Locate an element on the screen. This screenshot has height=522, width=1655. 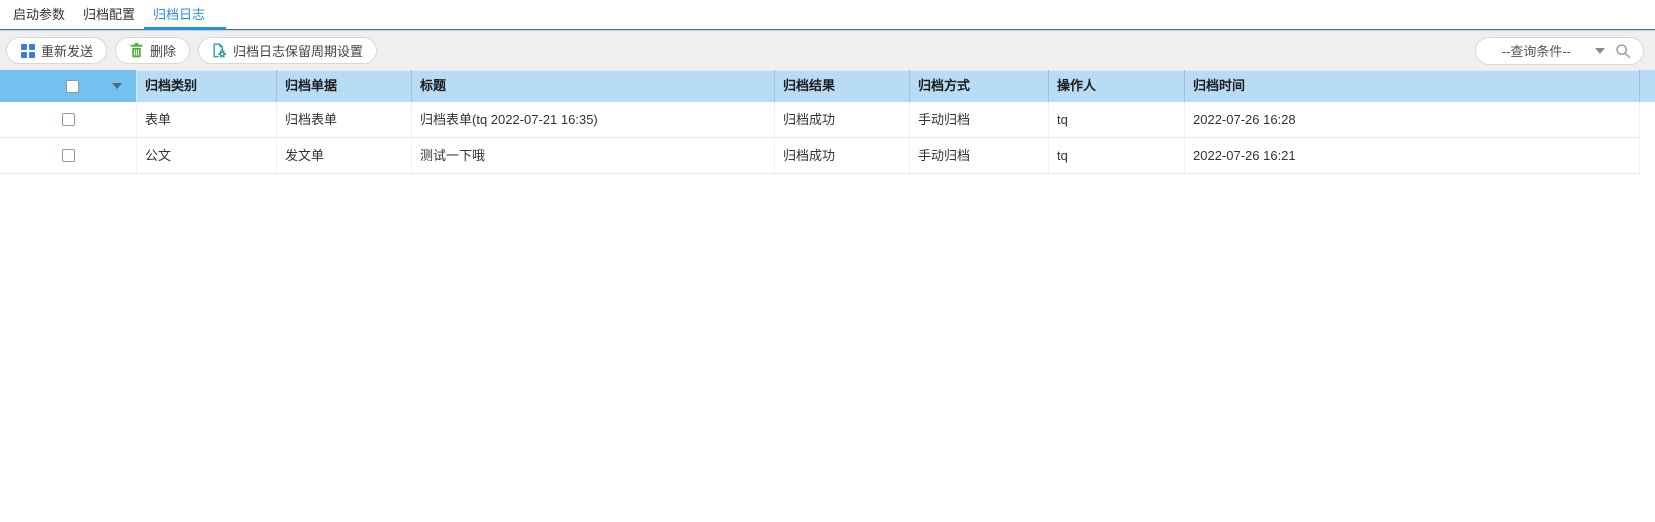
resend-icon is located at coordinates (27, 50).